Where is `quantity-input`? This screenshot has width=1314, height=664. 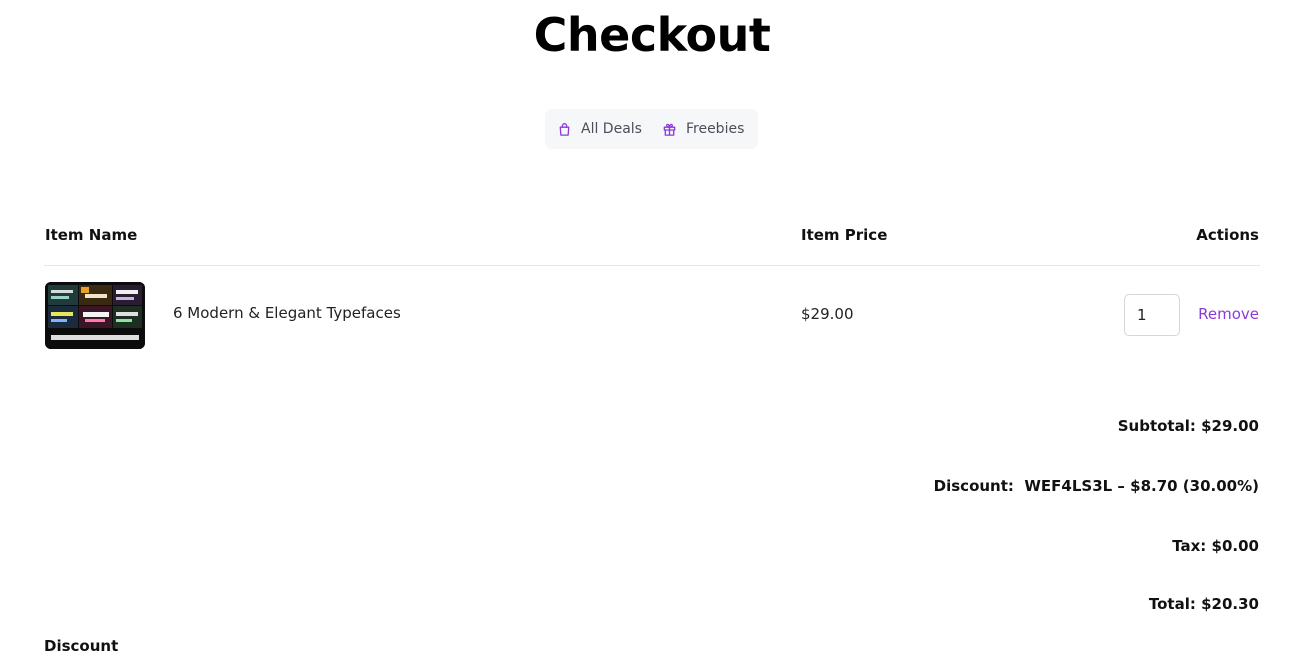 quantity-input is located at coordinates (1152, 315).